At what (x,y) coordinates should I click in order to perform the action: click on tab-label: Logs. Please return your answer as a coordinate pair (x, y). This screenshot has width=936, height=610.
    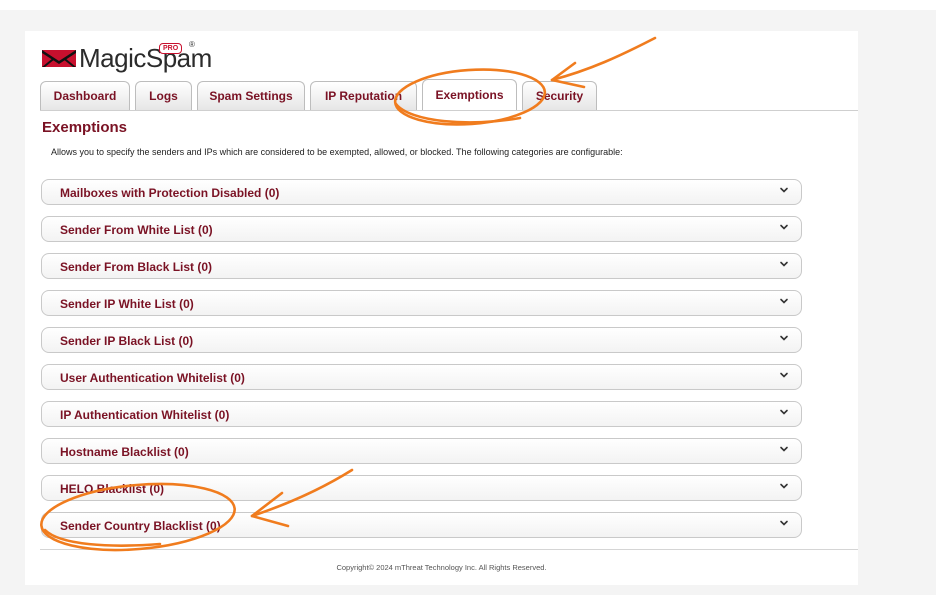
    Looking at the image, I should click on (163, 96).